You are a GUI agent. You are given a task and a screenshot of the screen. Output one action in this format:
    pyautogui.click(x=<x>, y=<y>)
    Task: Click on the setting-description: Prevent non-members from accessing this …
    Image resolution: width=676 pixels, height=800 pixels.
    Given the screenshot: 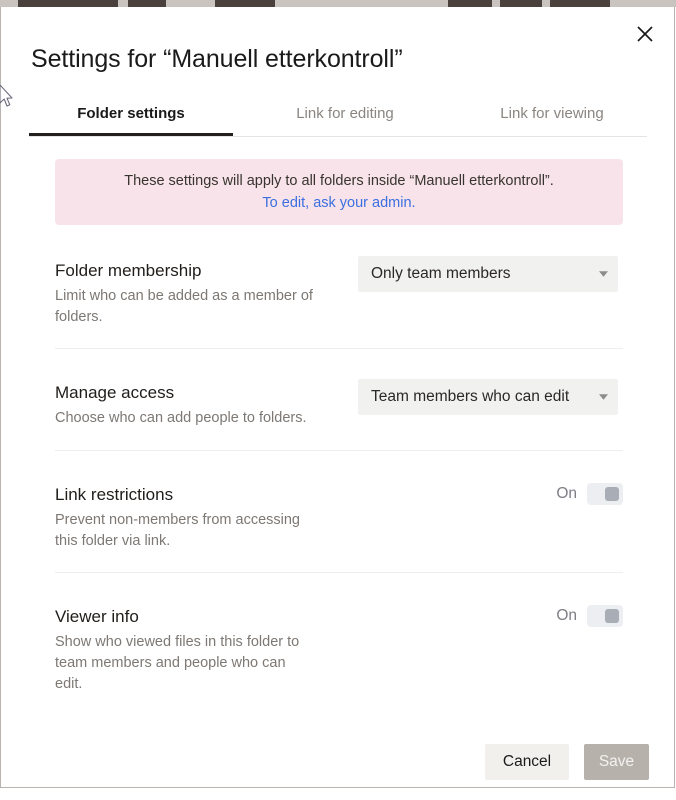 What is the action you would take?
    pyautogui.click(x=177, y=530)
    